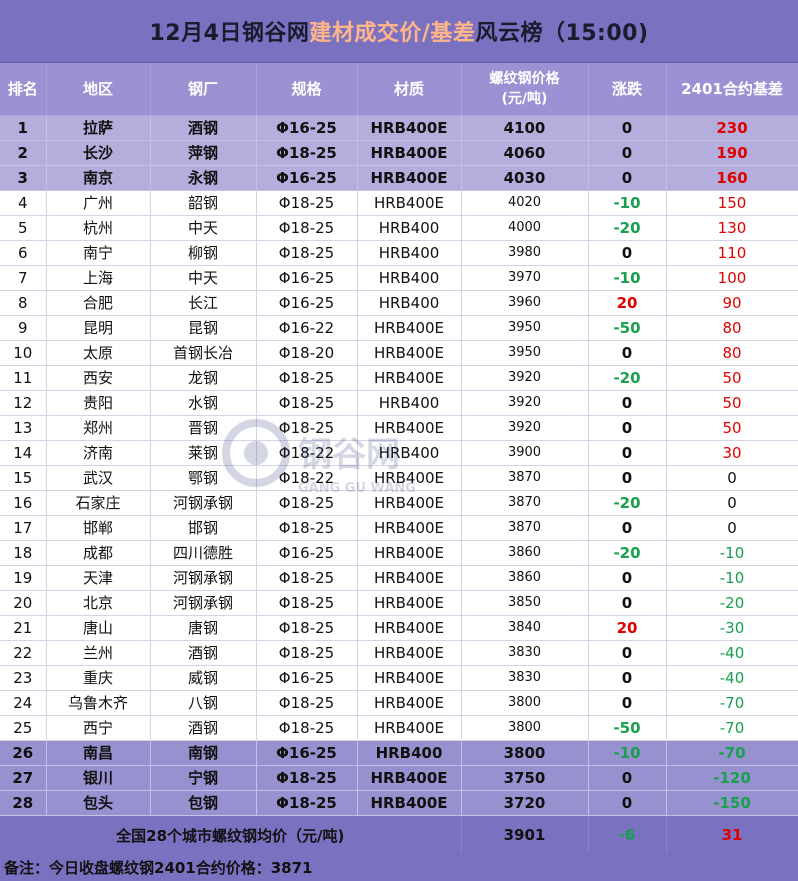 This screenshot has height=881, width=798. I want to click on row-rank: 11, so click(23, 378).